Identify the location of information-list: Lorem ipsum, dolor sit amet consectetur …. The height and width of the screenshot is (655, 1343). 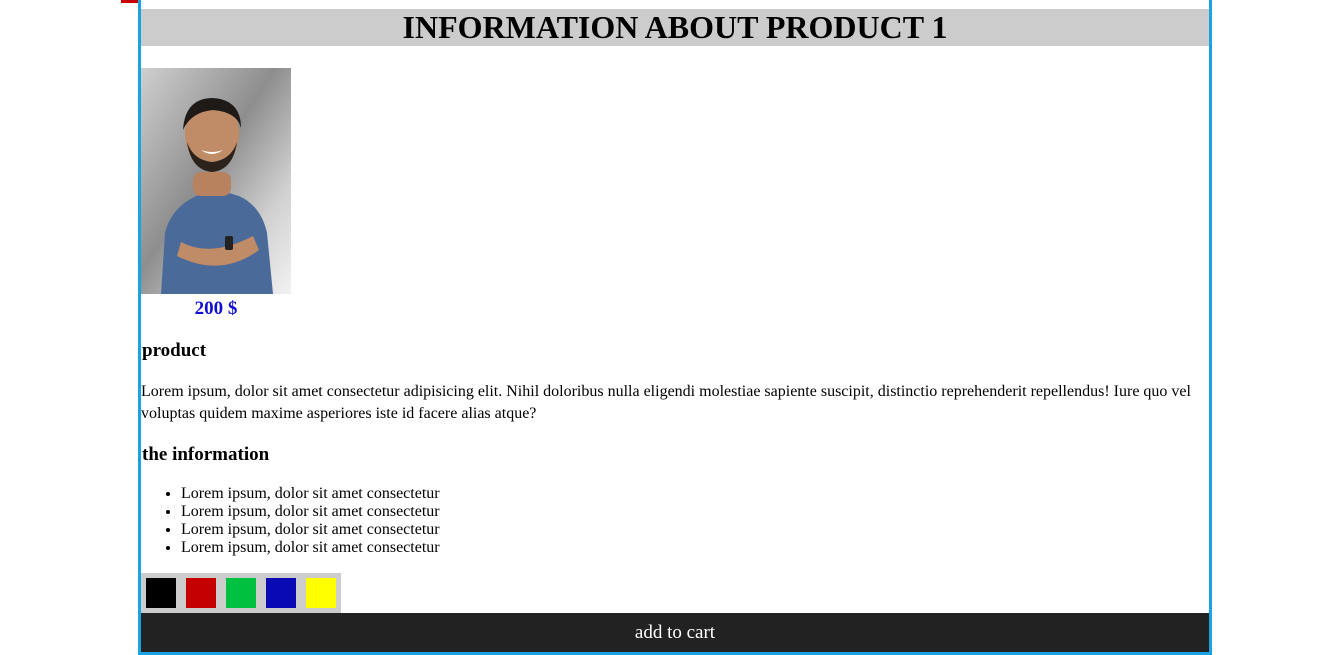
(290, 521).